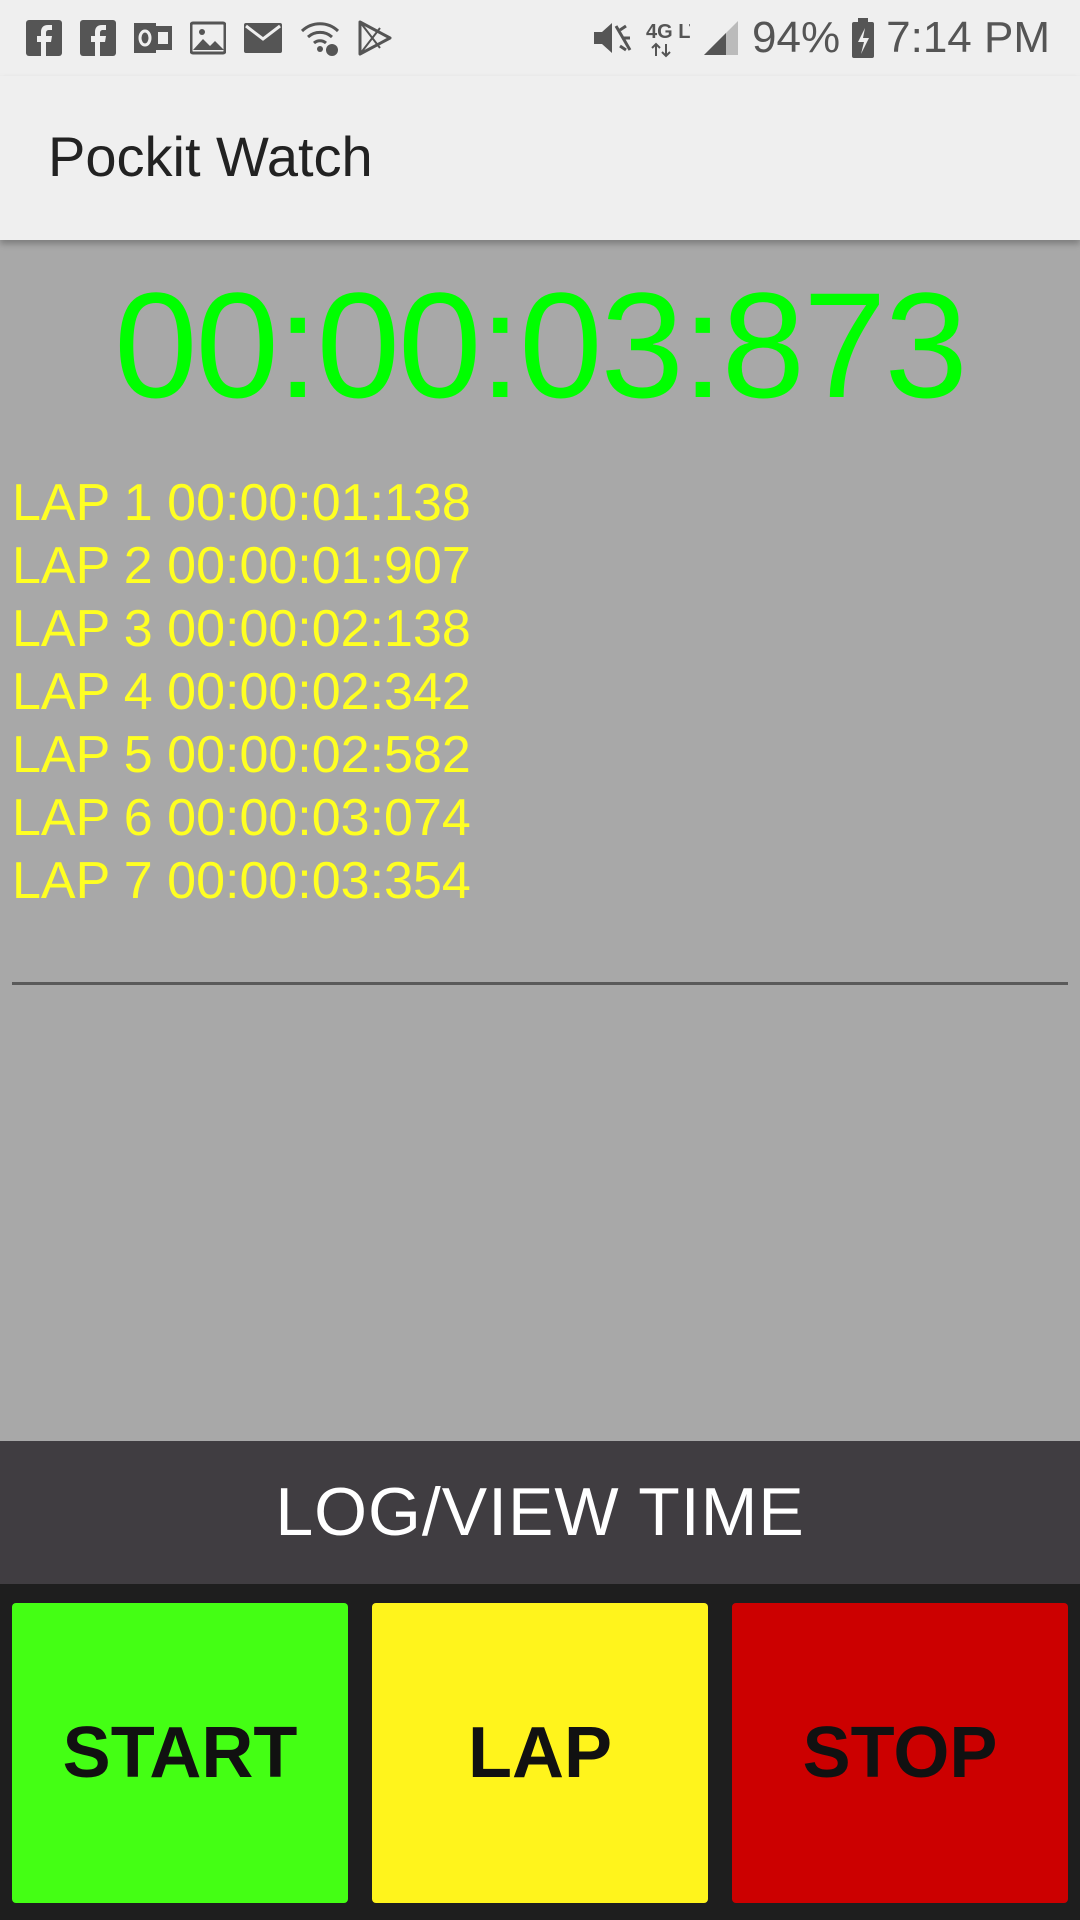  Describe the element at coordinates (721, 38) in the screenshot. I see `signal-icon` at that location.